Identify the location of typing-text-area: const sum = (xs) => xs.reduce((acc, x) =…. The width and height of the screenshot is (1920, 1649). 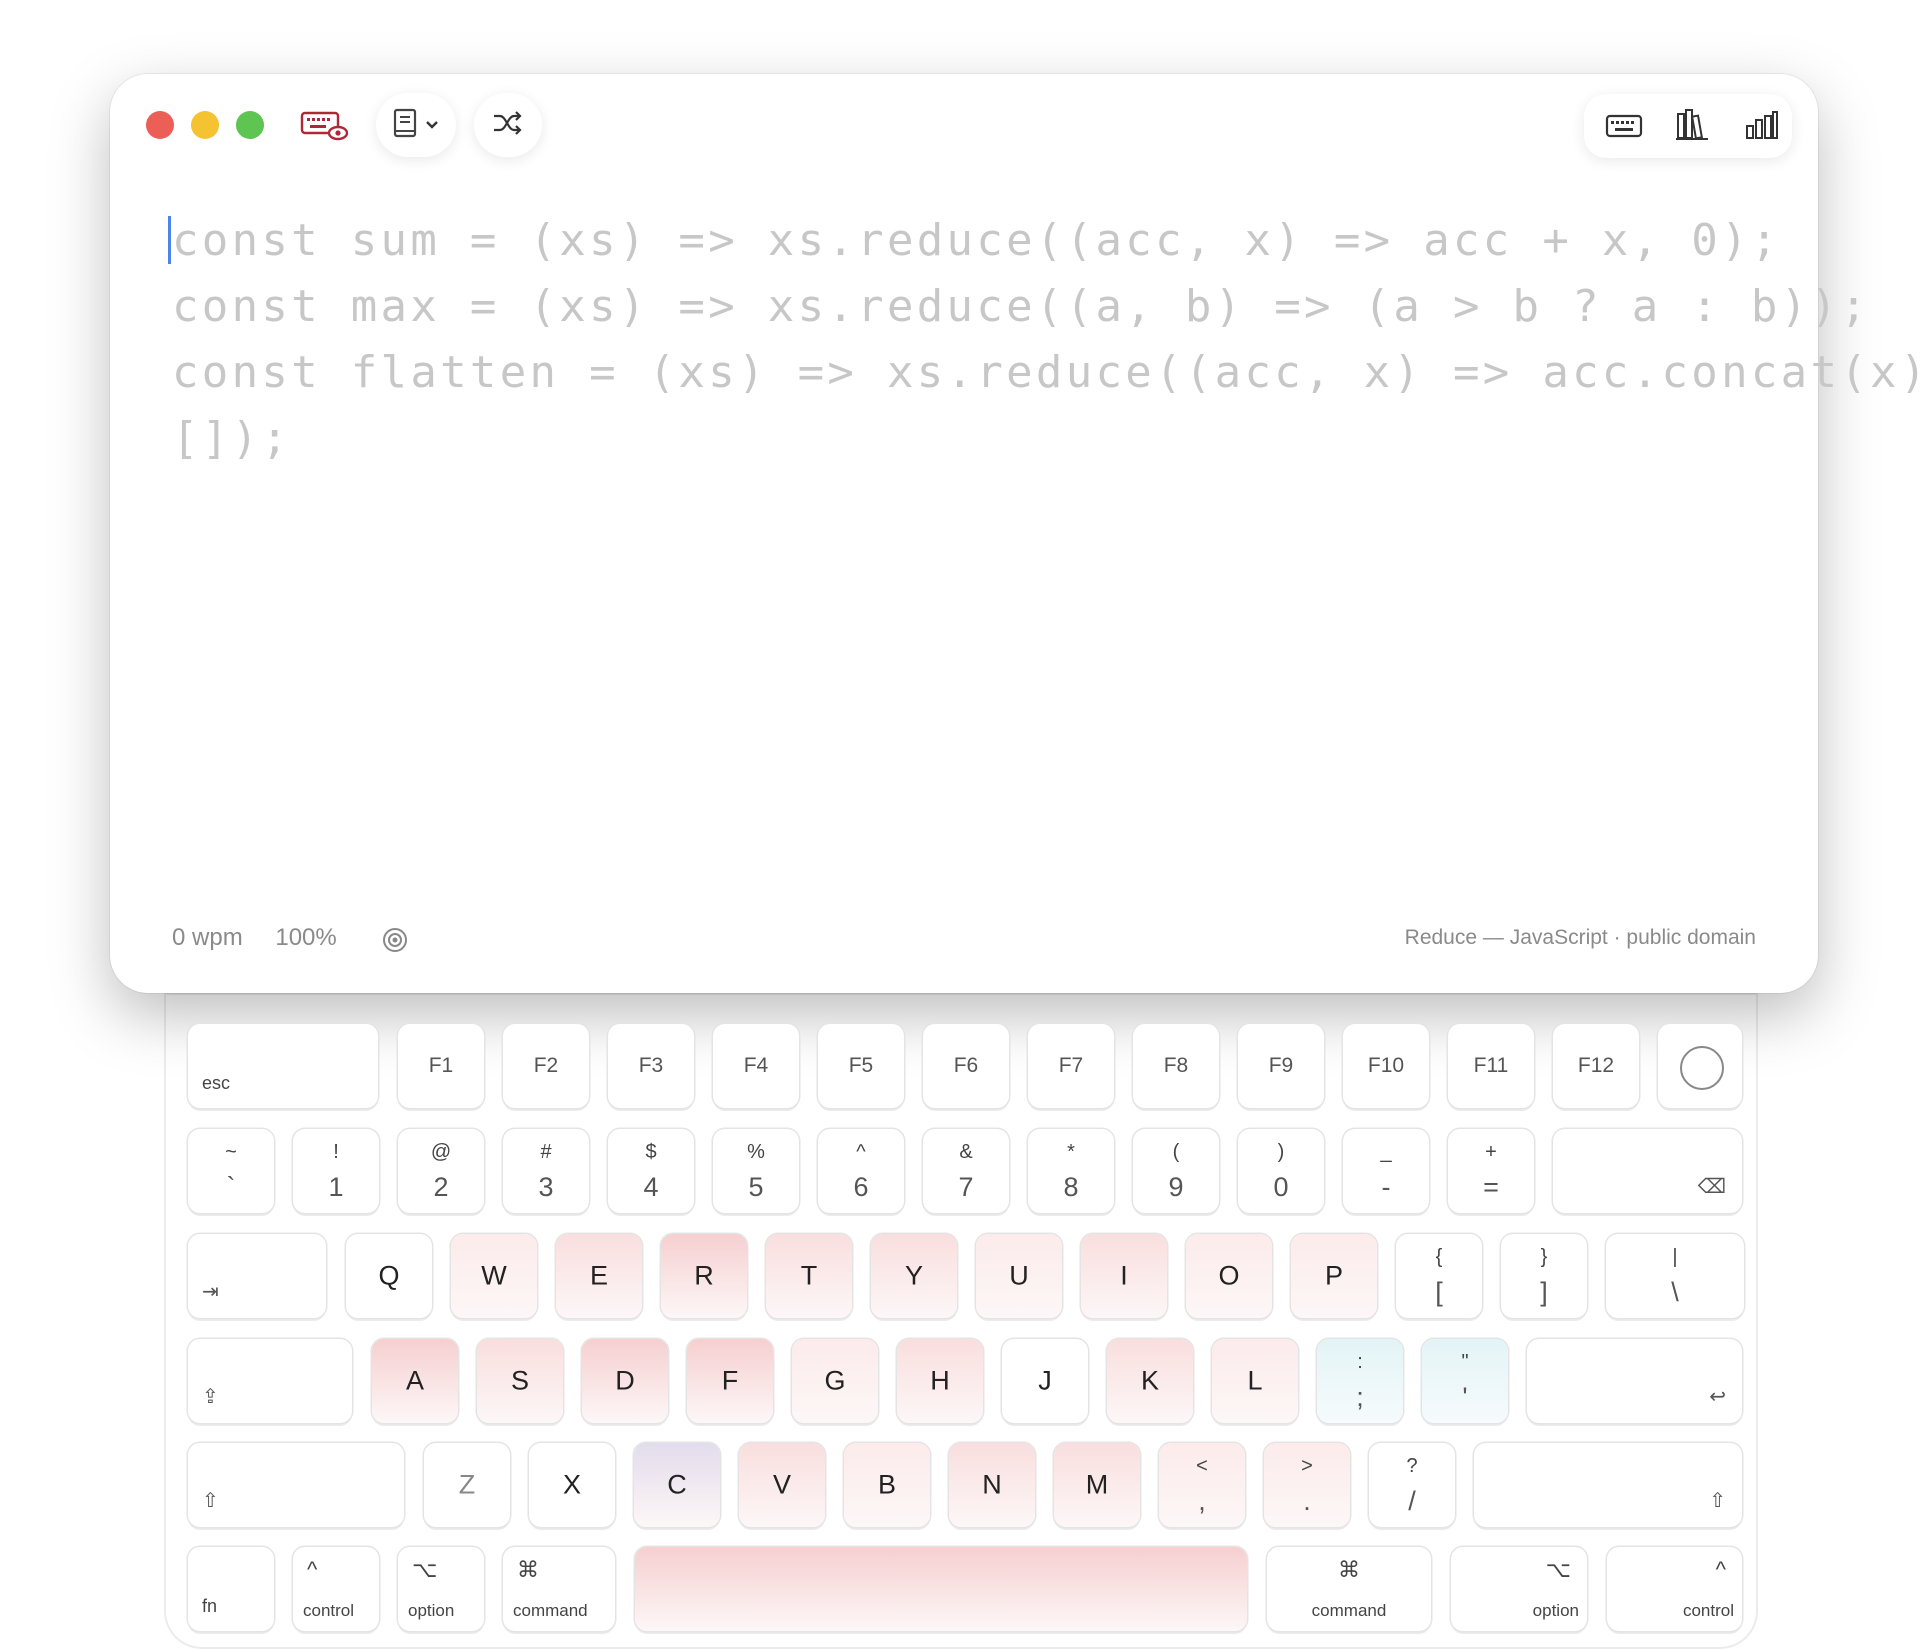
(1046, 340).